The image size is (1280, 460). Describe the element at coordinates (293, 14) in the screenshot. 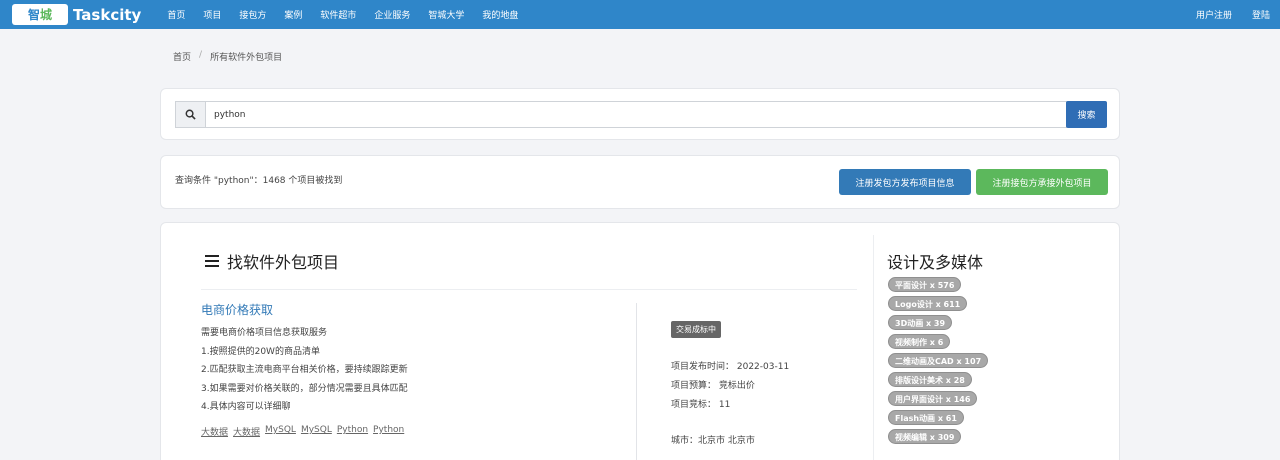

I see `nav-cases: 案例` at that location.